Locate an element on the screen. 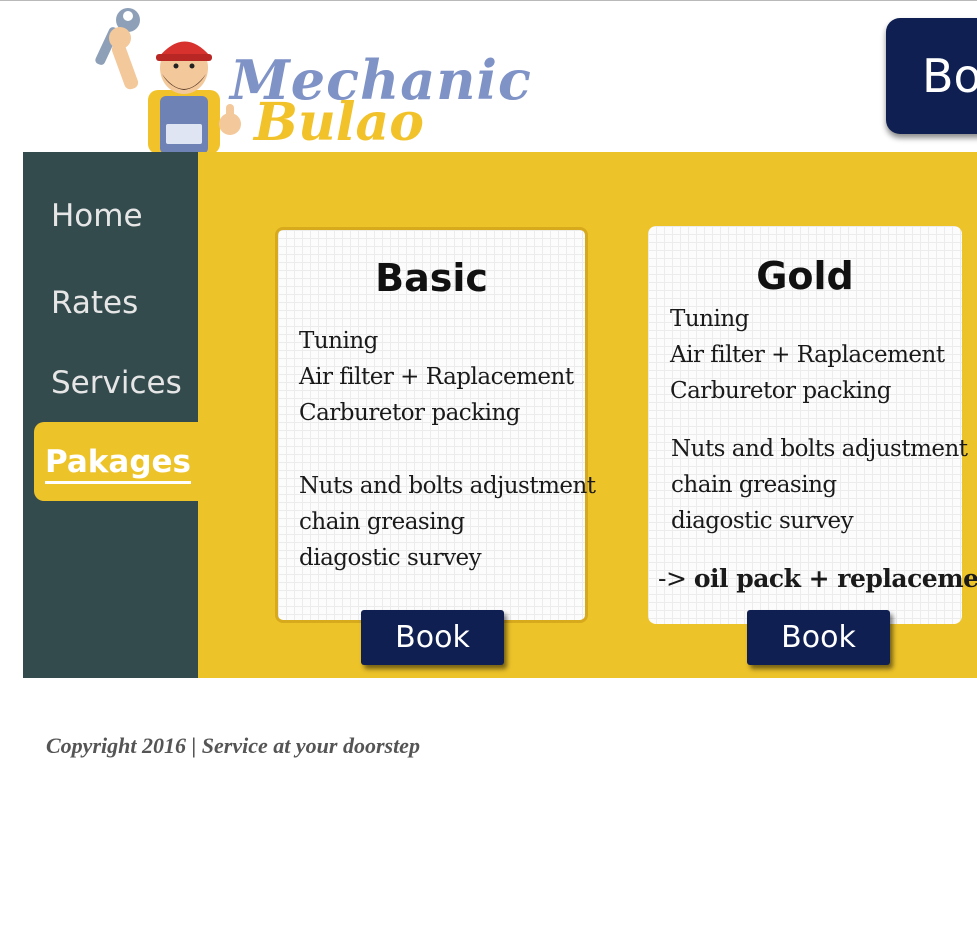  nav-item-home: Home is located at coordinates (97, 216).